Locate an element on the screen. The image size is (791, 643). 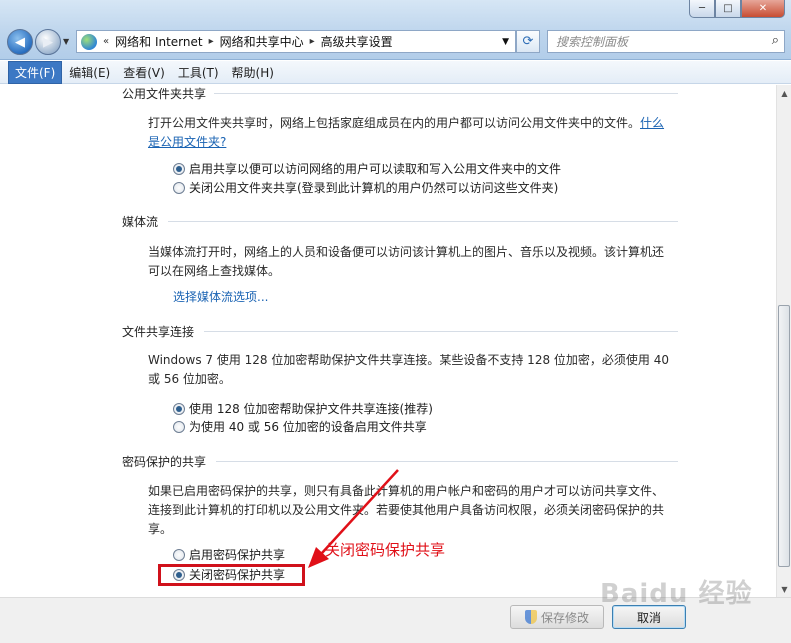
back-button: ◀ is located at coordinates (20, 42).